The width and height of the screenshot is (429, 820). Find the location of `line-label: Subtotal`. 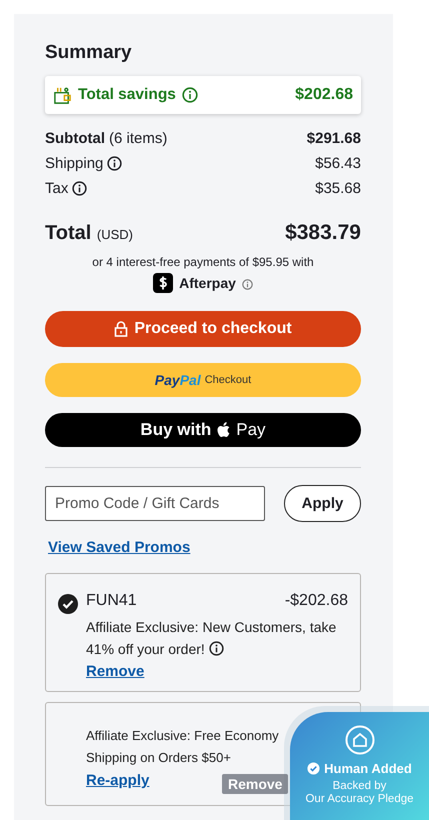

line-label: Subtotal is located at coordinates (75, 138).